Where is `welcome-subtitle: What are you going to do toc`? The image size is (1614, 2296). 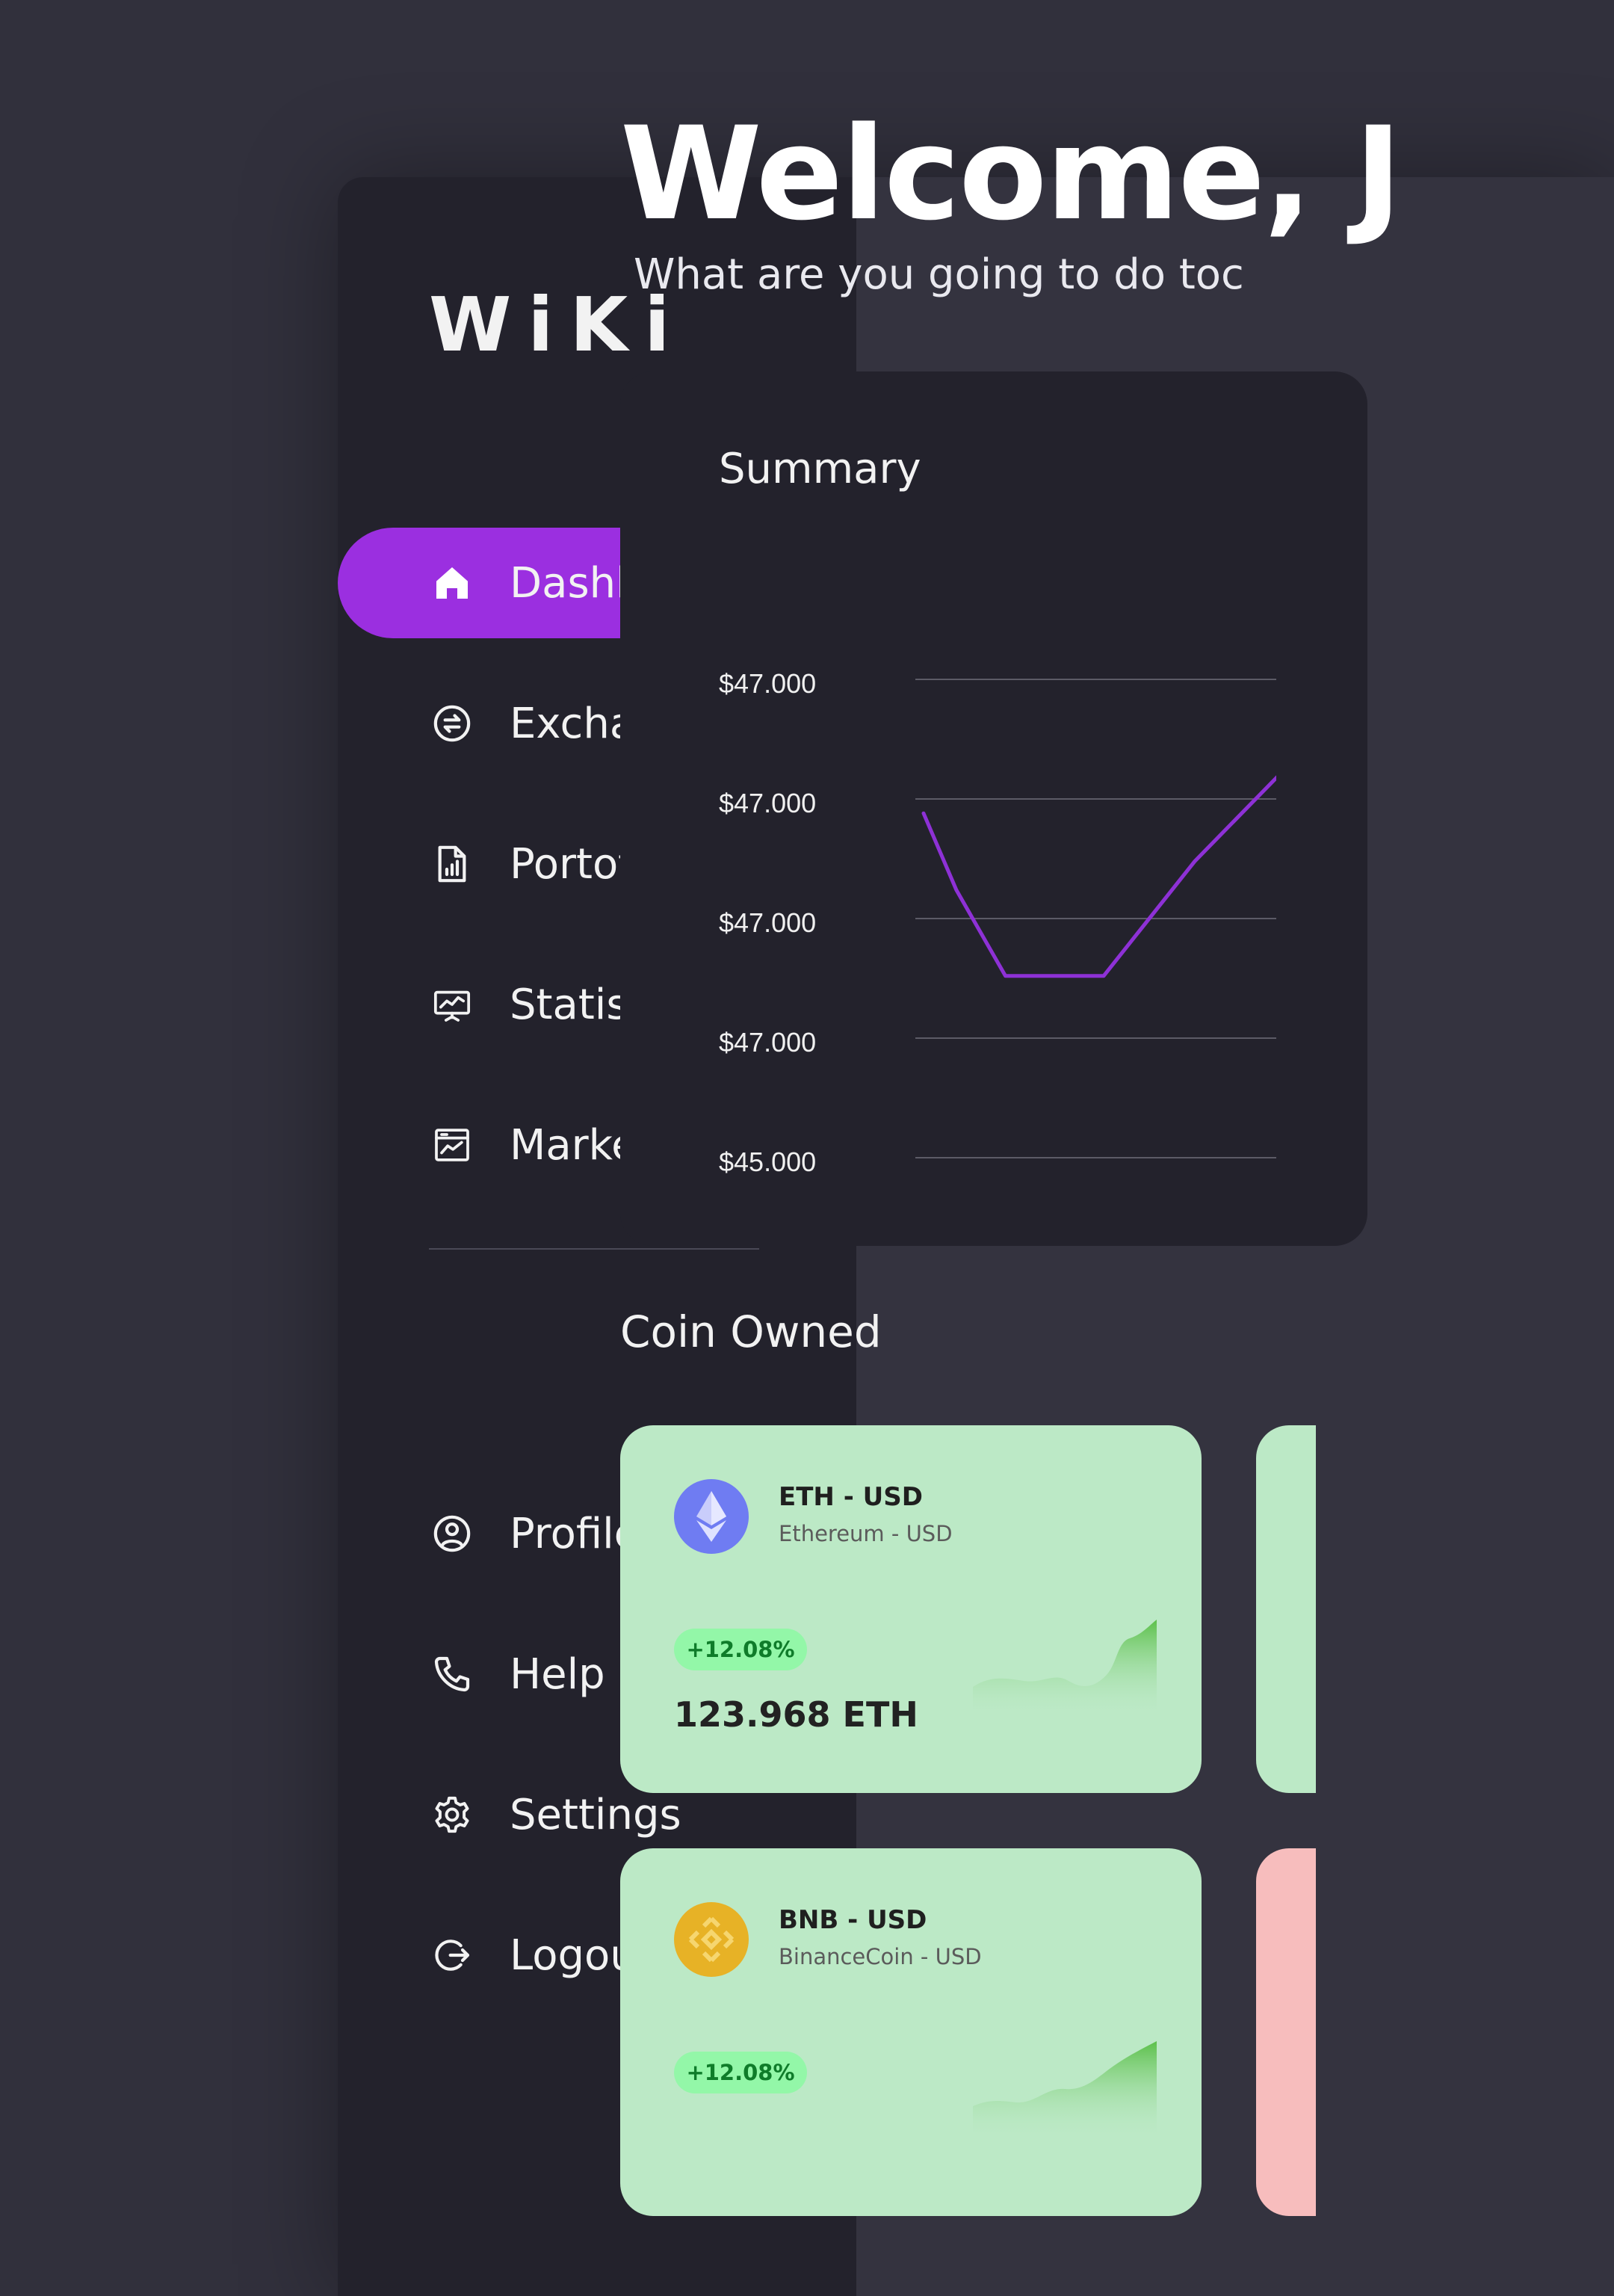
welcome-subtitle: What are you going to do toc is located at coordinates (939, 274).